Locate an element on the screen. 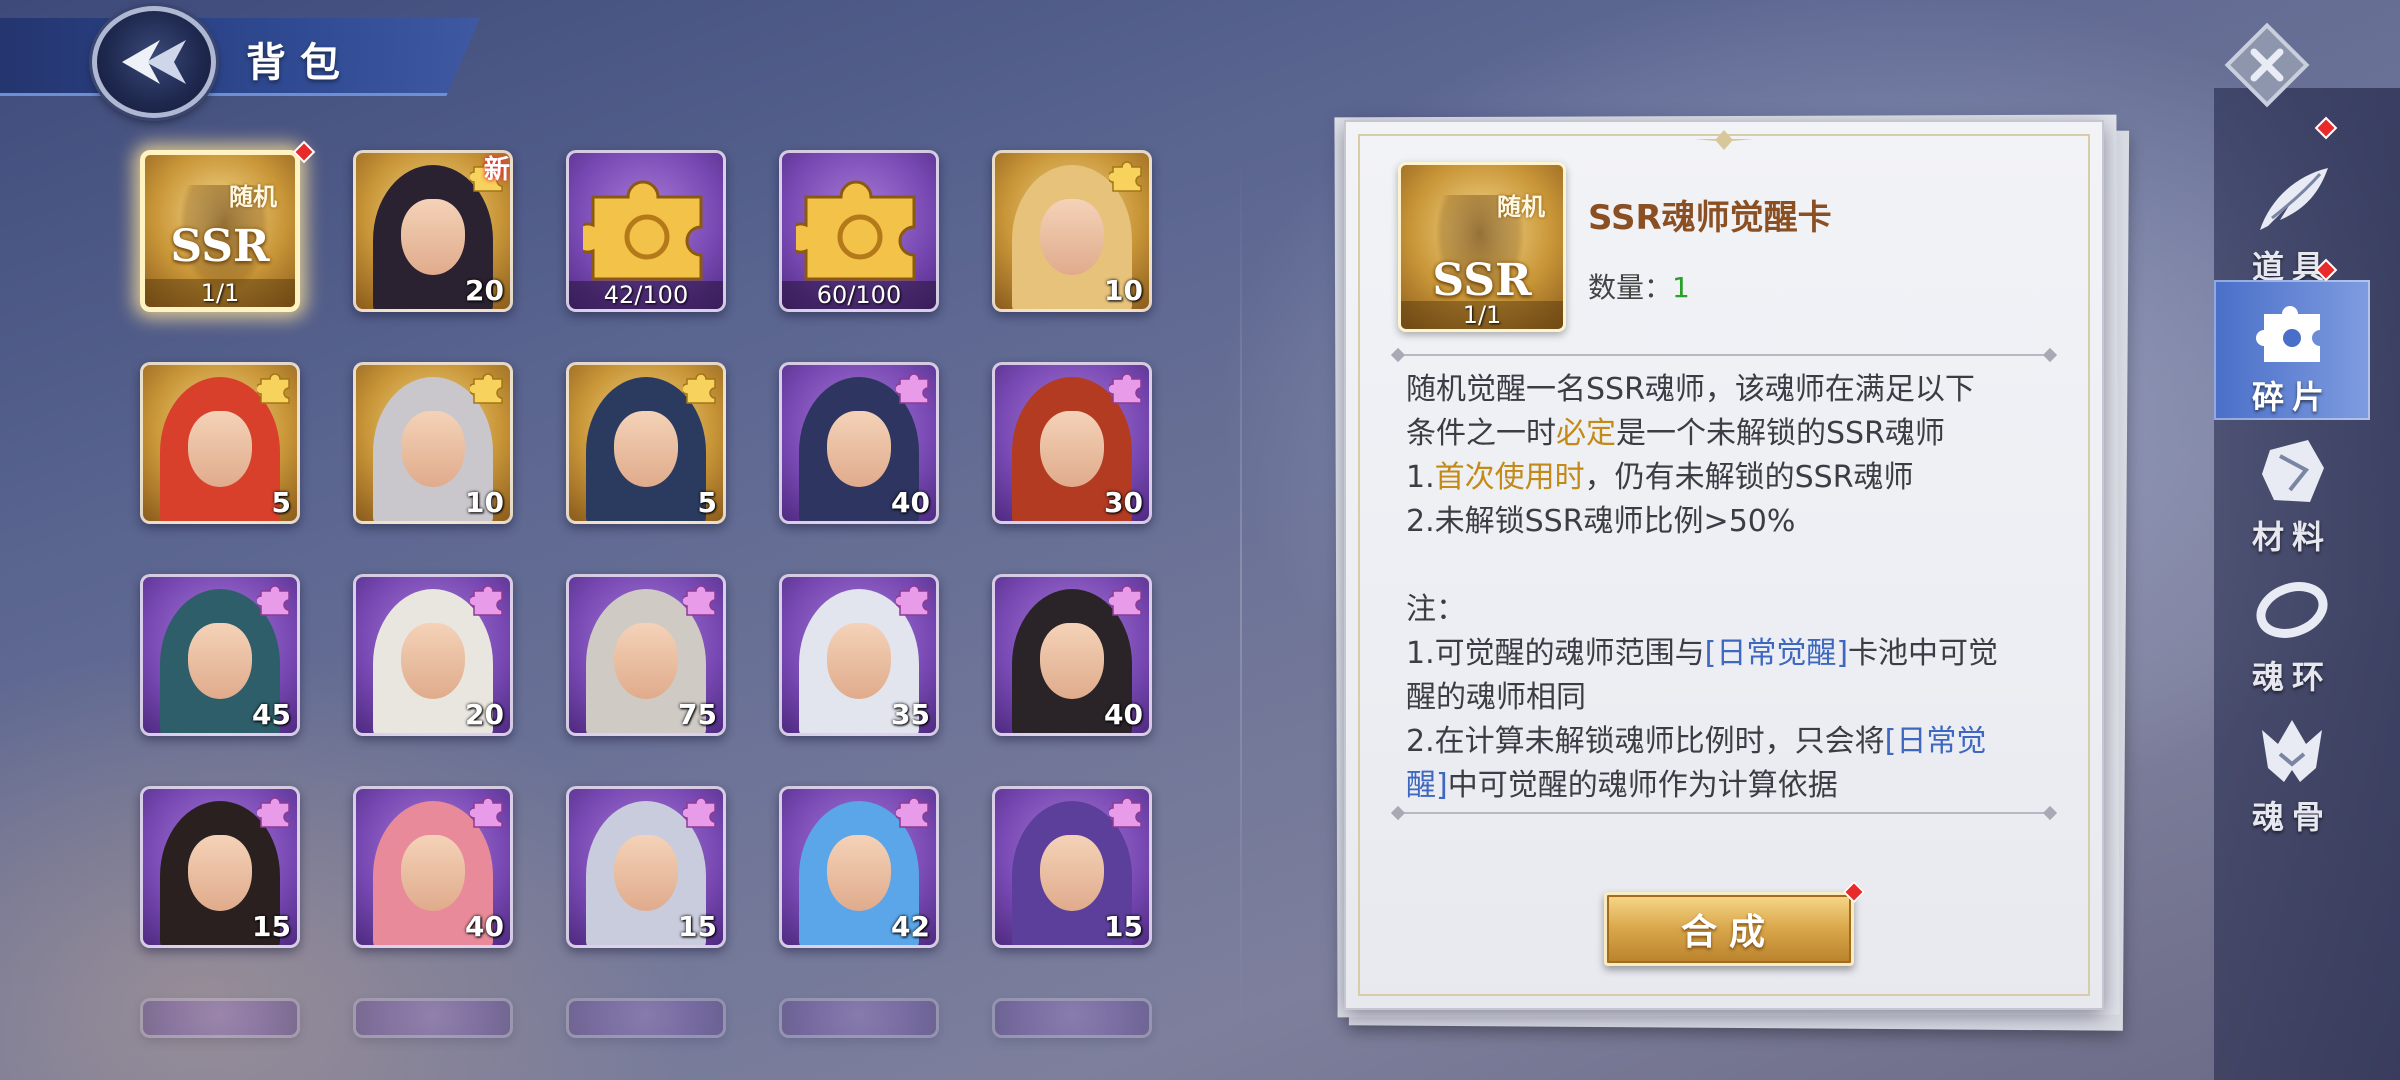 The height and width of the screenshot is (1080, 2400). ssr-awaken-card-slot: 随机 SSR 1/1 is located at coordinates (220, 231).